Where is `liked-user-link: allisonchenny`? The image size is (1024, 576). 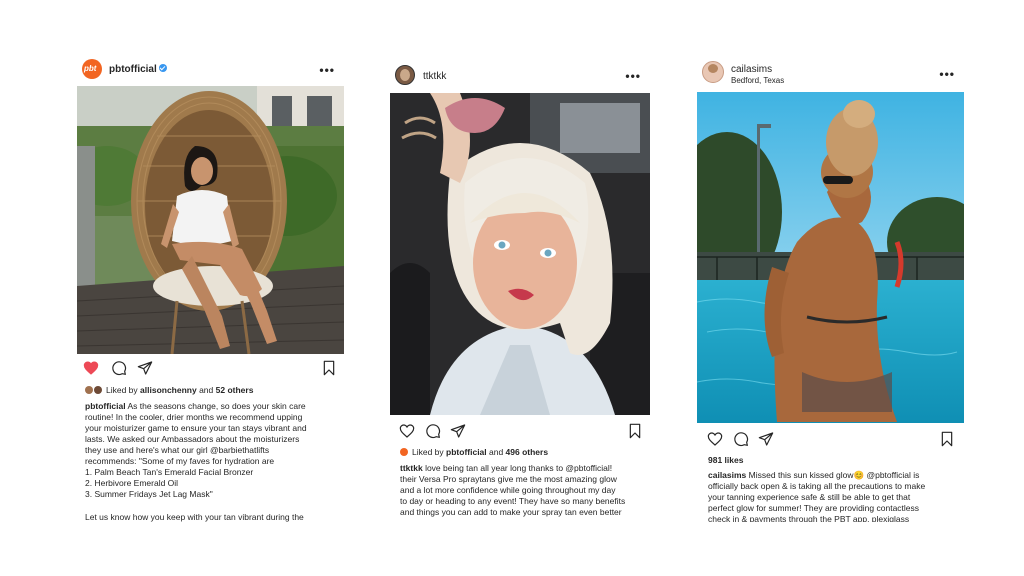
liked-user-link: allisonchenny is located at coordinates (168, 390).